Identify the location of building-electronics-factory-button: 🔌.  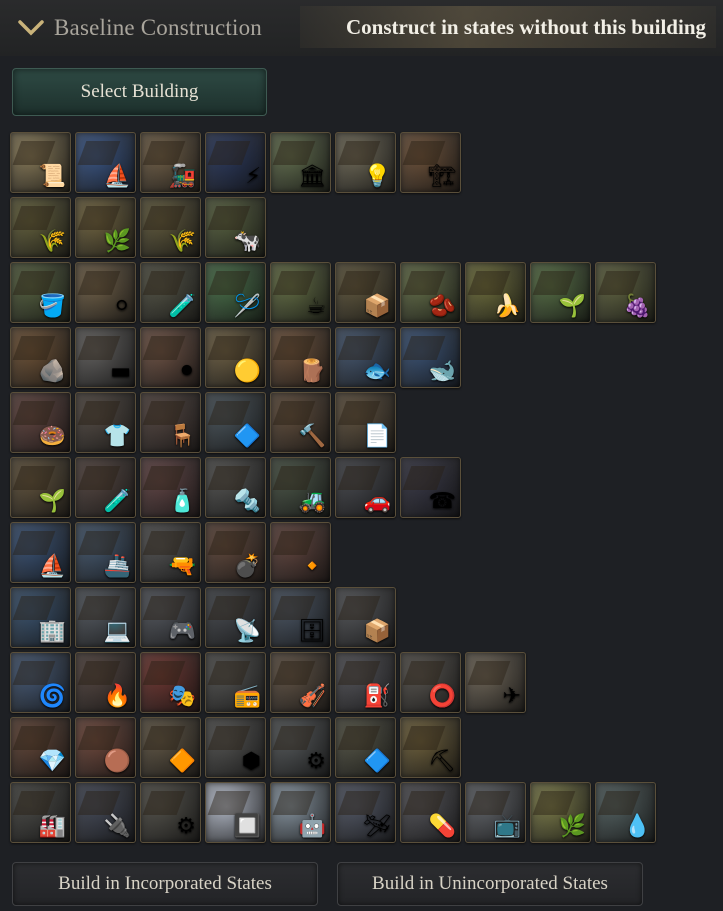
(105, 812).